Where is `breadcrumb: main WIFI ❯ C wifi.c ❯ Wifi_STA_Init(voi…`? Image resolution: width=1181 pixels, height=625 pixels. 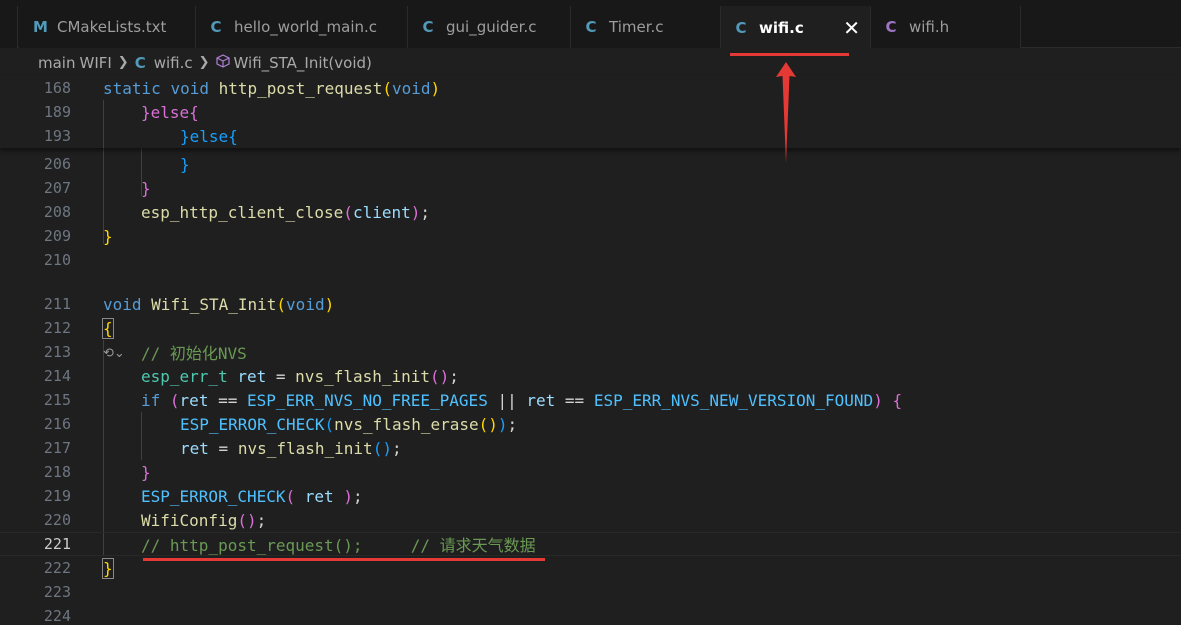 breadcrumb: main WIFI ❯ C wifi.c ❯ Wifi_STA_Init(voi… is located at coordinates (590, 62).